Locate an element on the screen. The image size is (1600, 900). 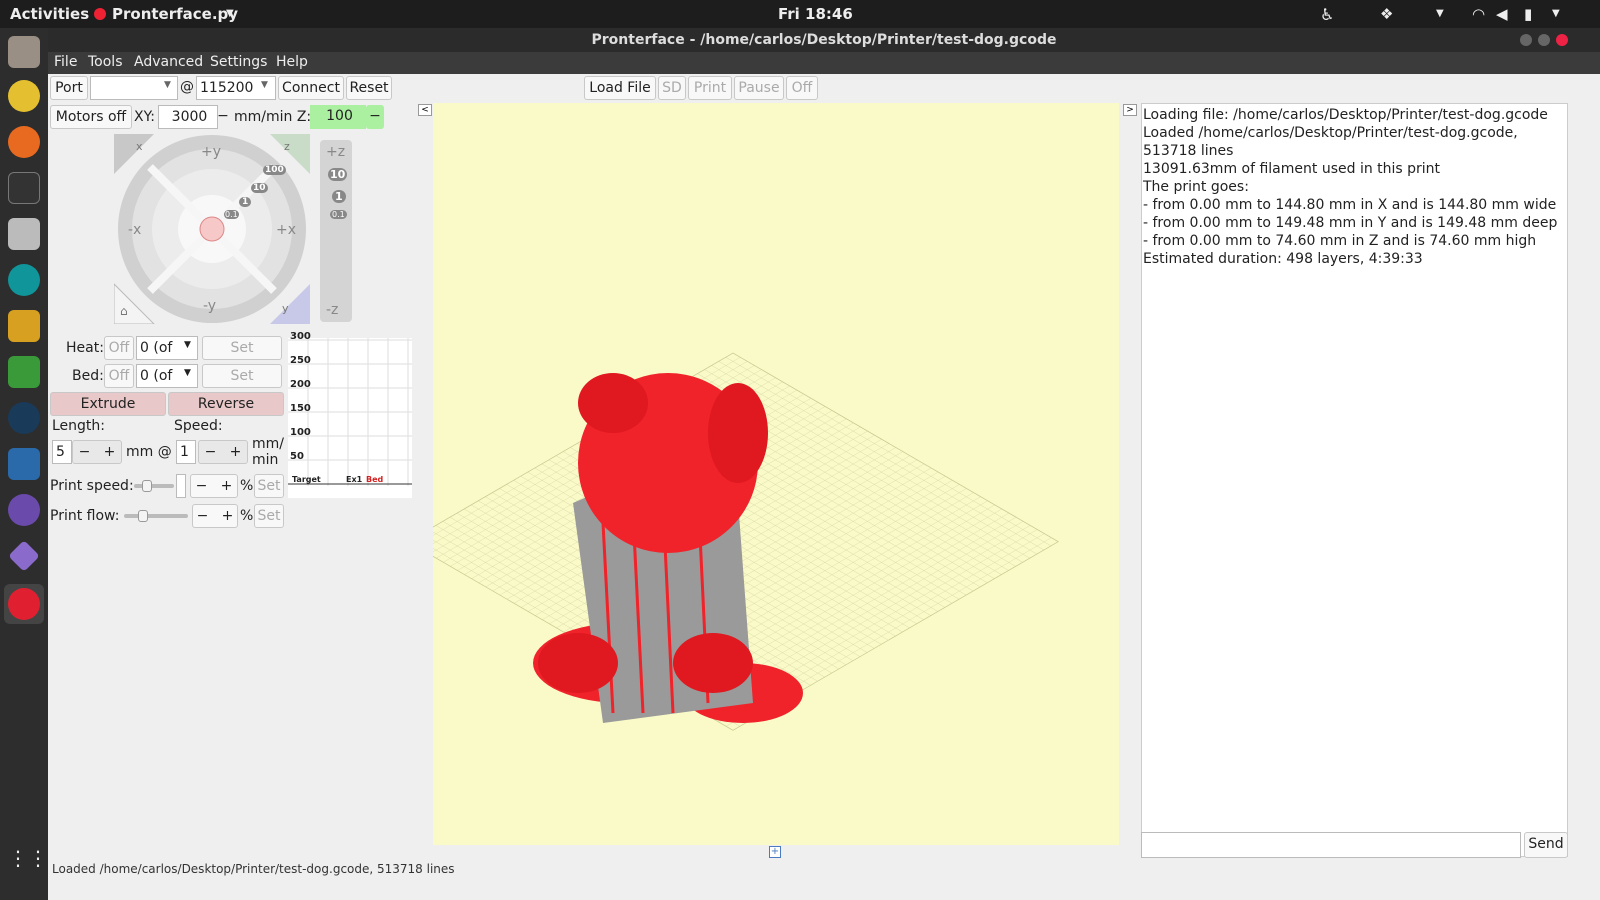
z-minus-button: − is located at coordinates (375, 117).